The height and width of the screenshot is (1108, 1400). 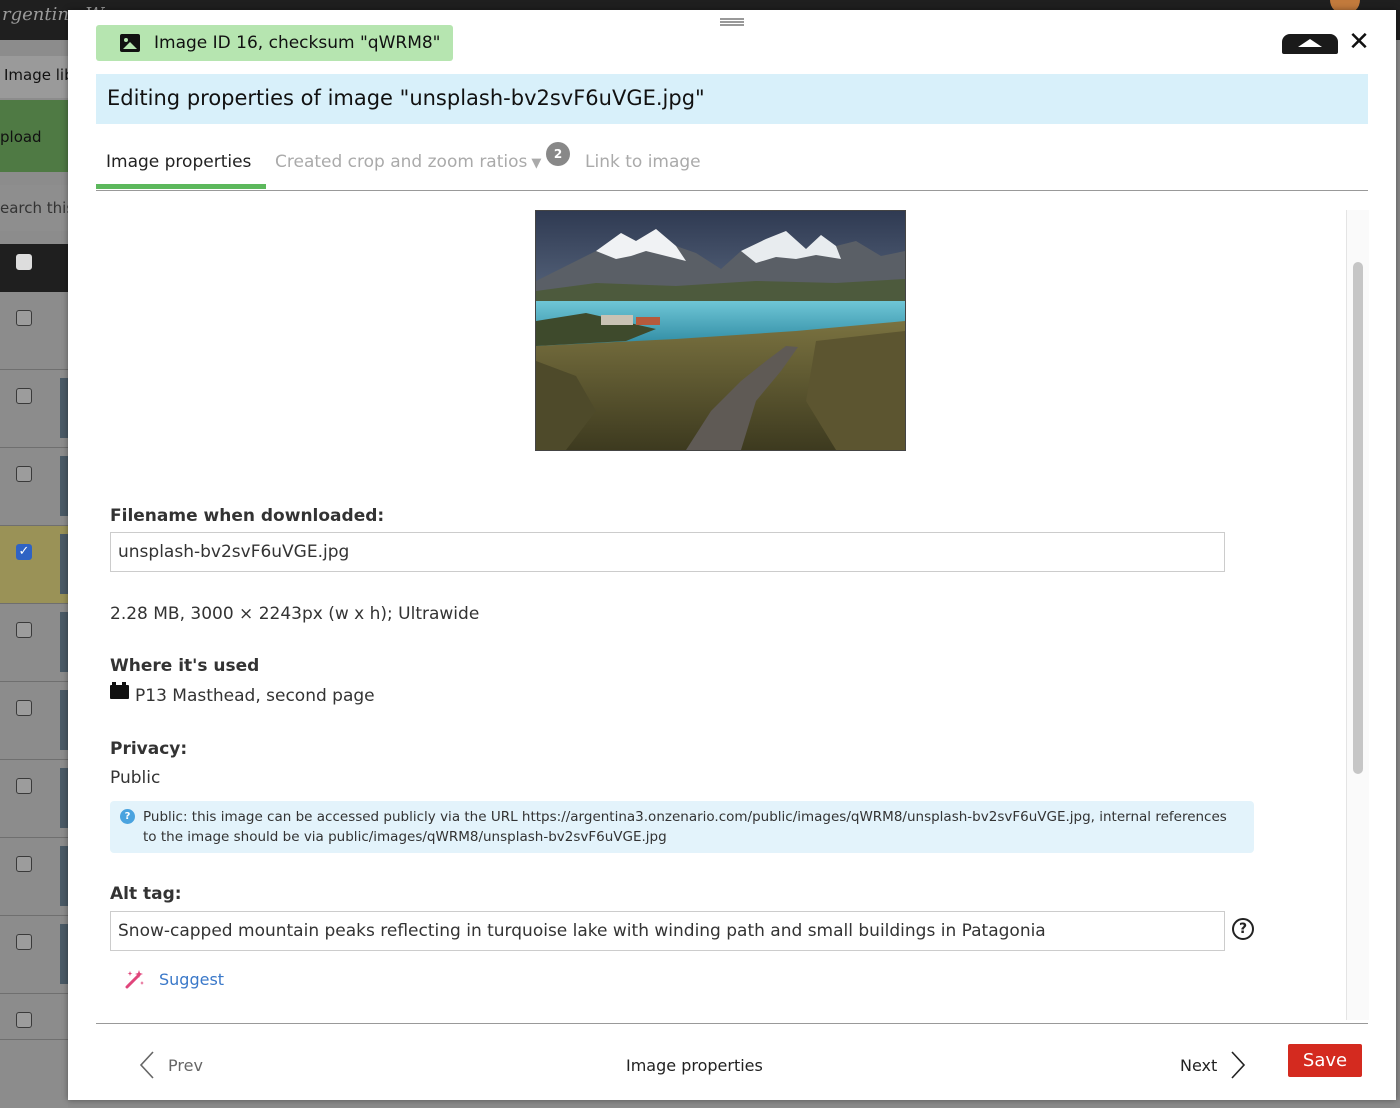 I want to click on table-row-selected: ✓, so click(x=34, y=565).